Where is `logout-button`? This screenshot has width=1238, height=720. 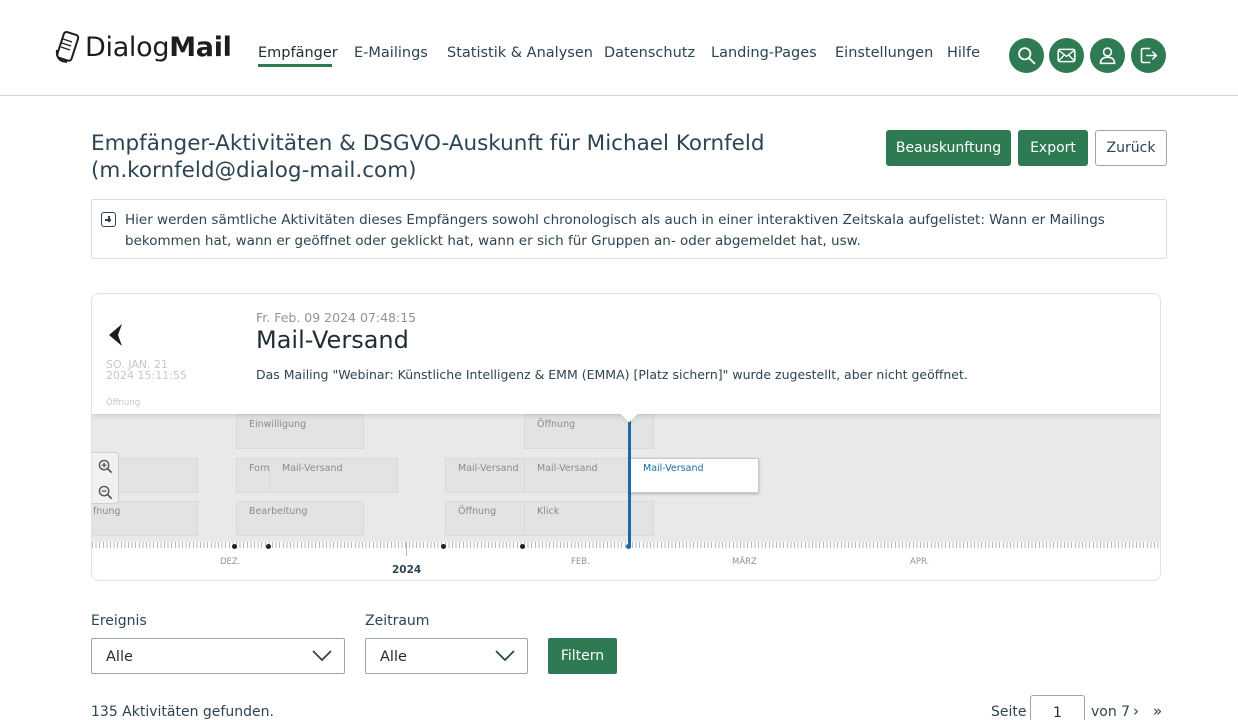
logout-button is located at coordinates (1148, 55).